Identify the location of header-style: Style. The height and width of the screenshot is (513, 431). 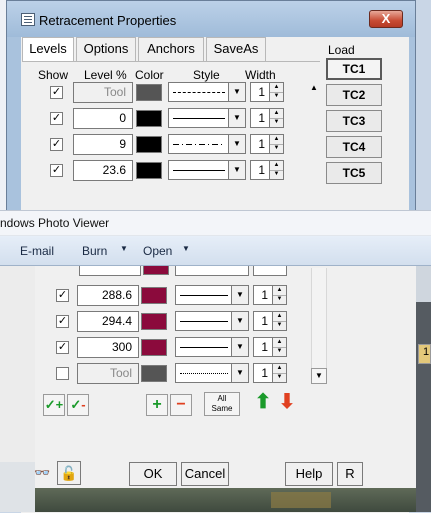
(206, 75).